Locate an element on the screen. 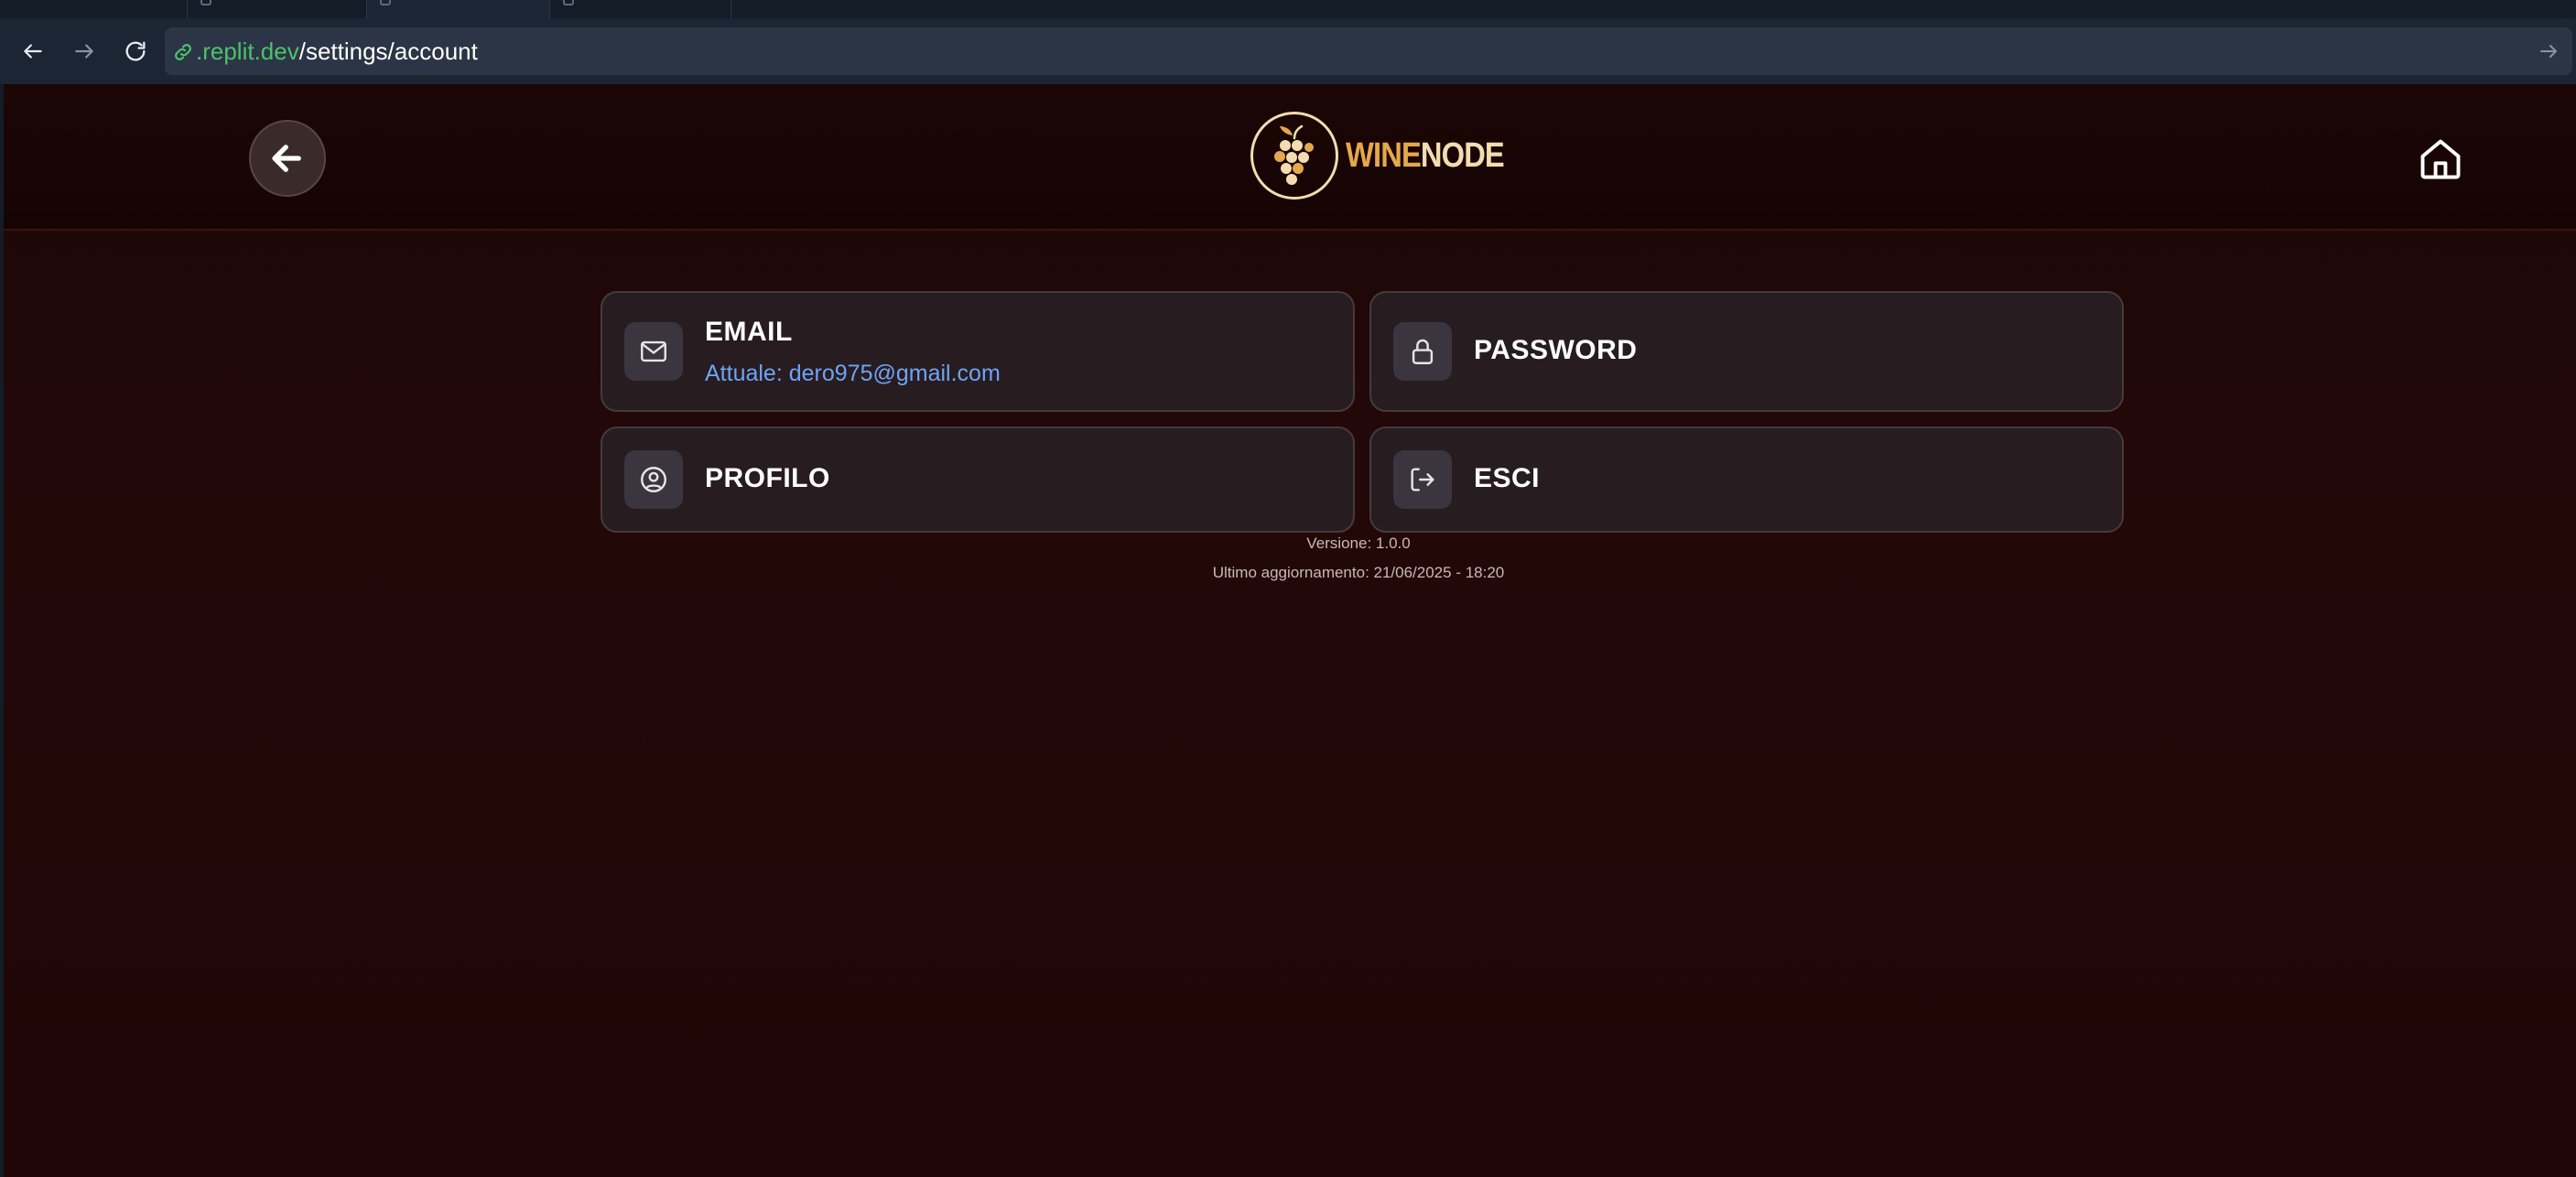  browser-back-button is located at coordinates (33, 51).